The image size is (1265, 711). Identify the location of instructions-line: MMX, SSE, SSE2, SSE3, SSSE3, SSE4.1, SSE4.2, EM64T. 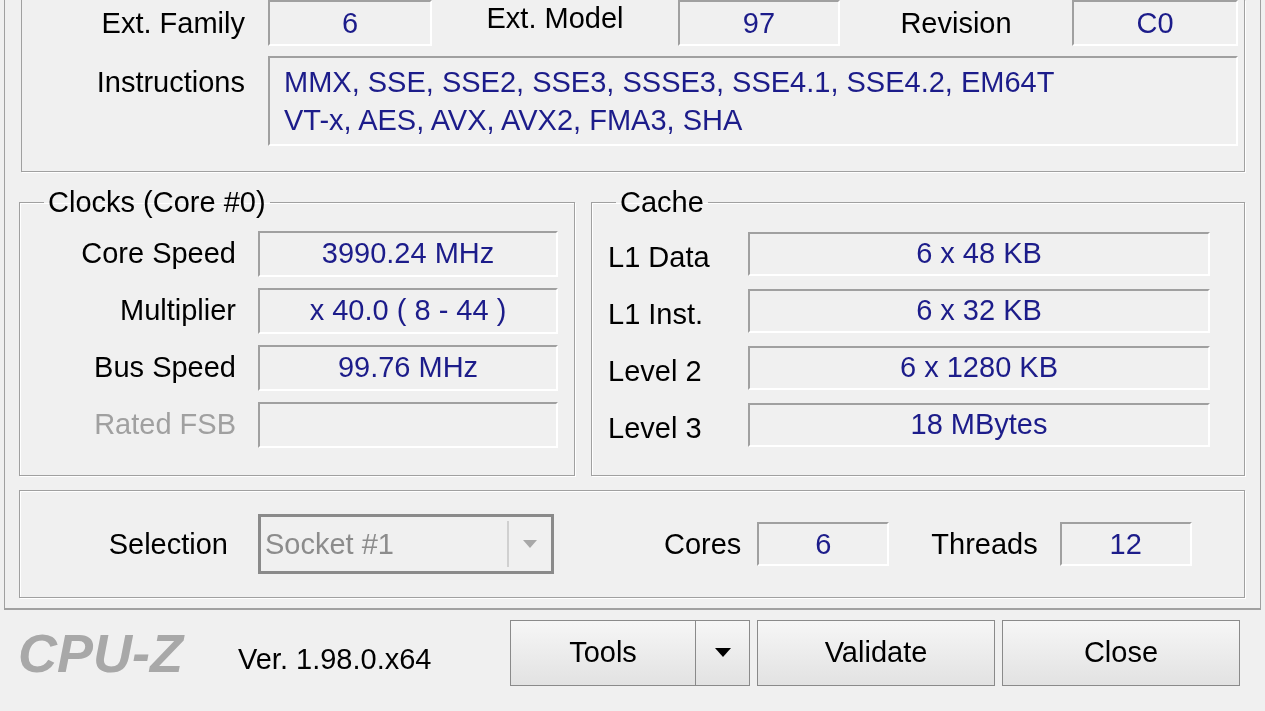
(669, 82).